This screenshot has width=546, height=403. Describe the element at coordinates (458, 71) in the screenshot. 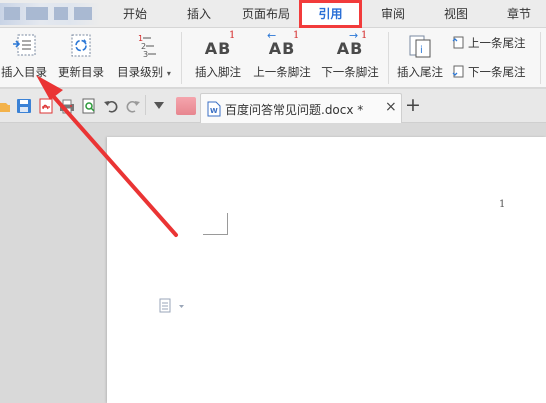

I see `next-endnote-icon` at that location.